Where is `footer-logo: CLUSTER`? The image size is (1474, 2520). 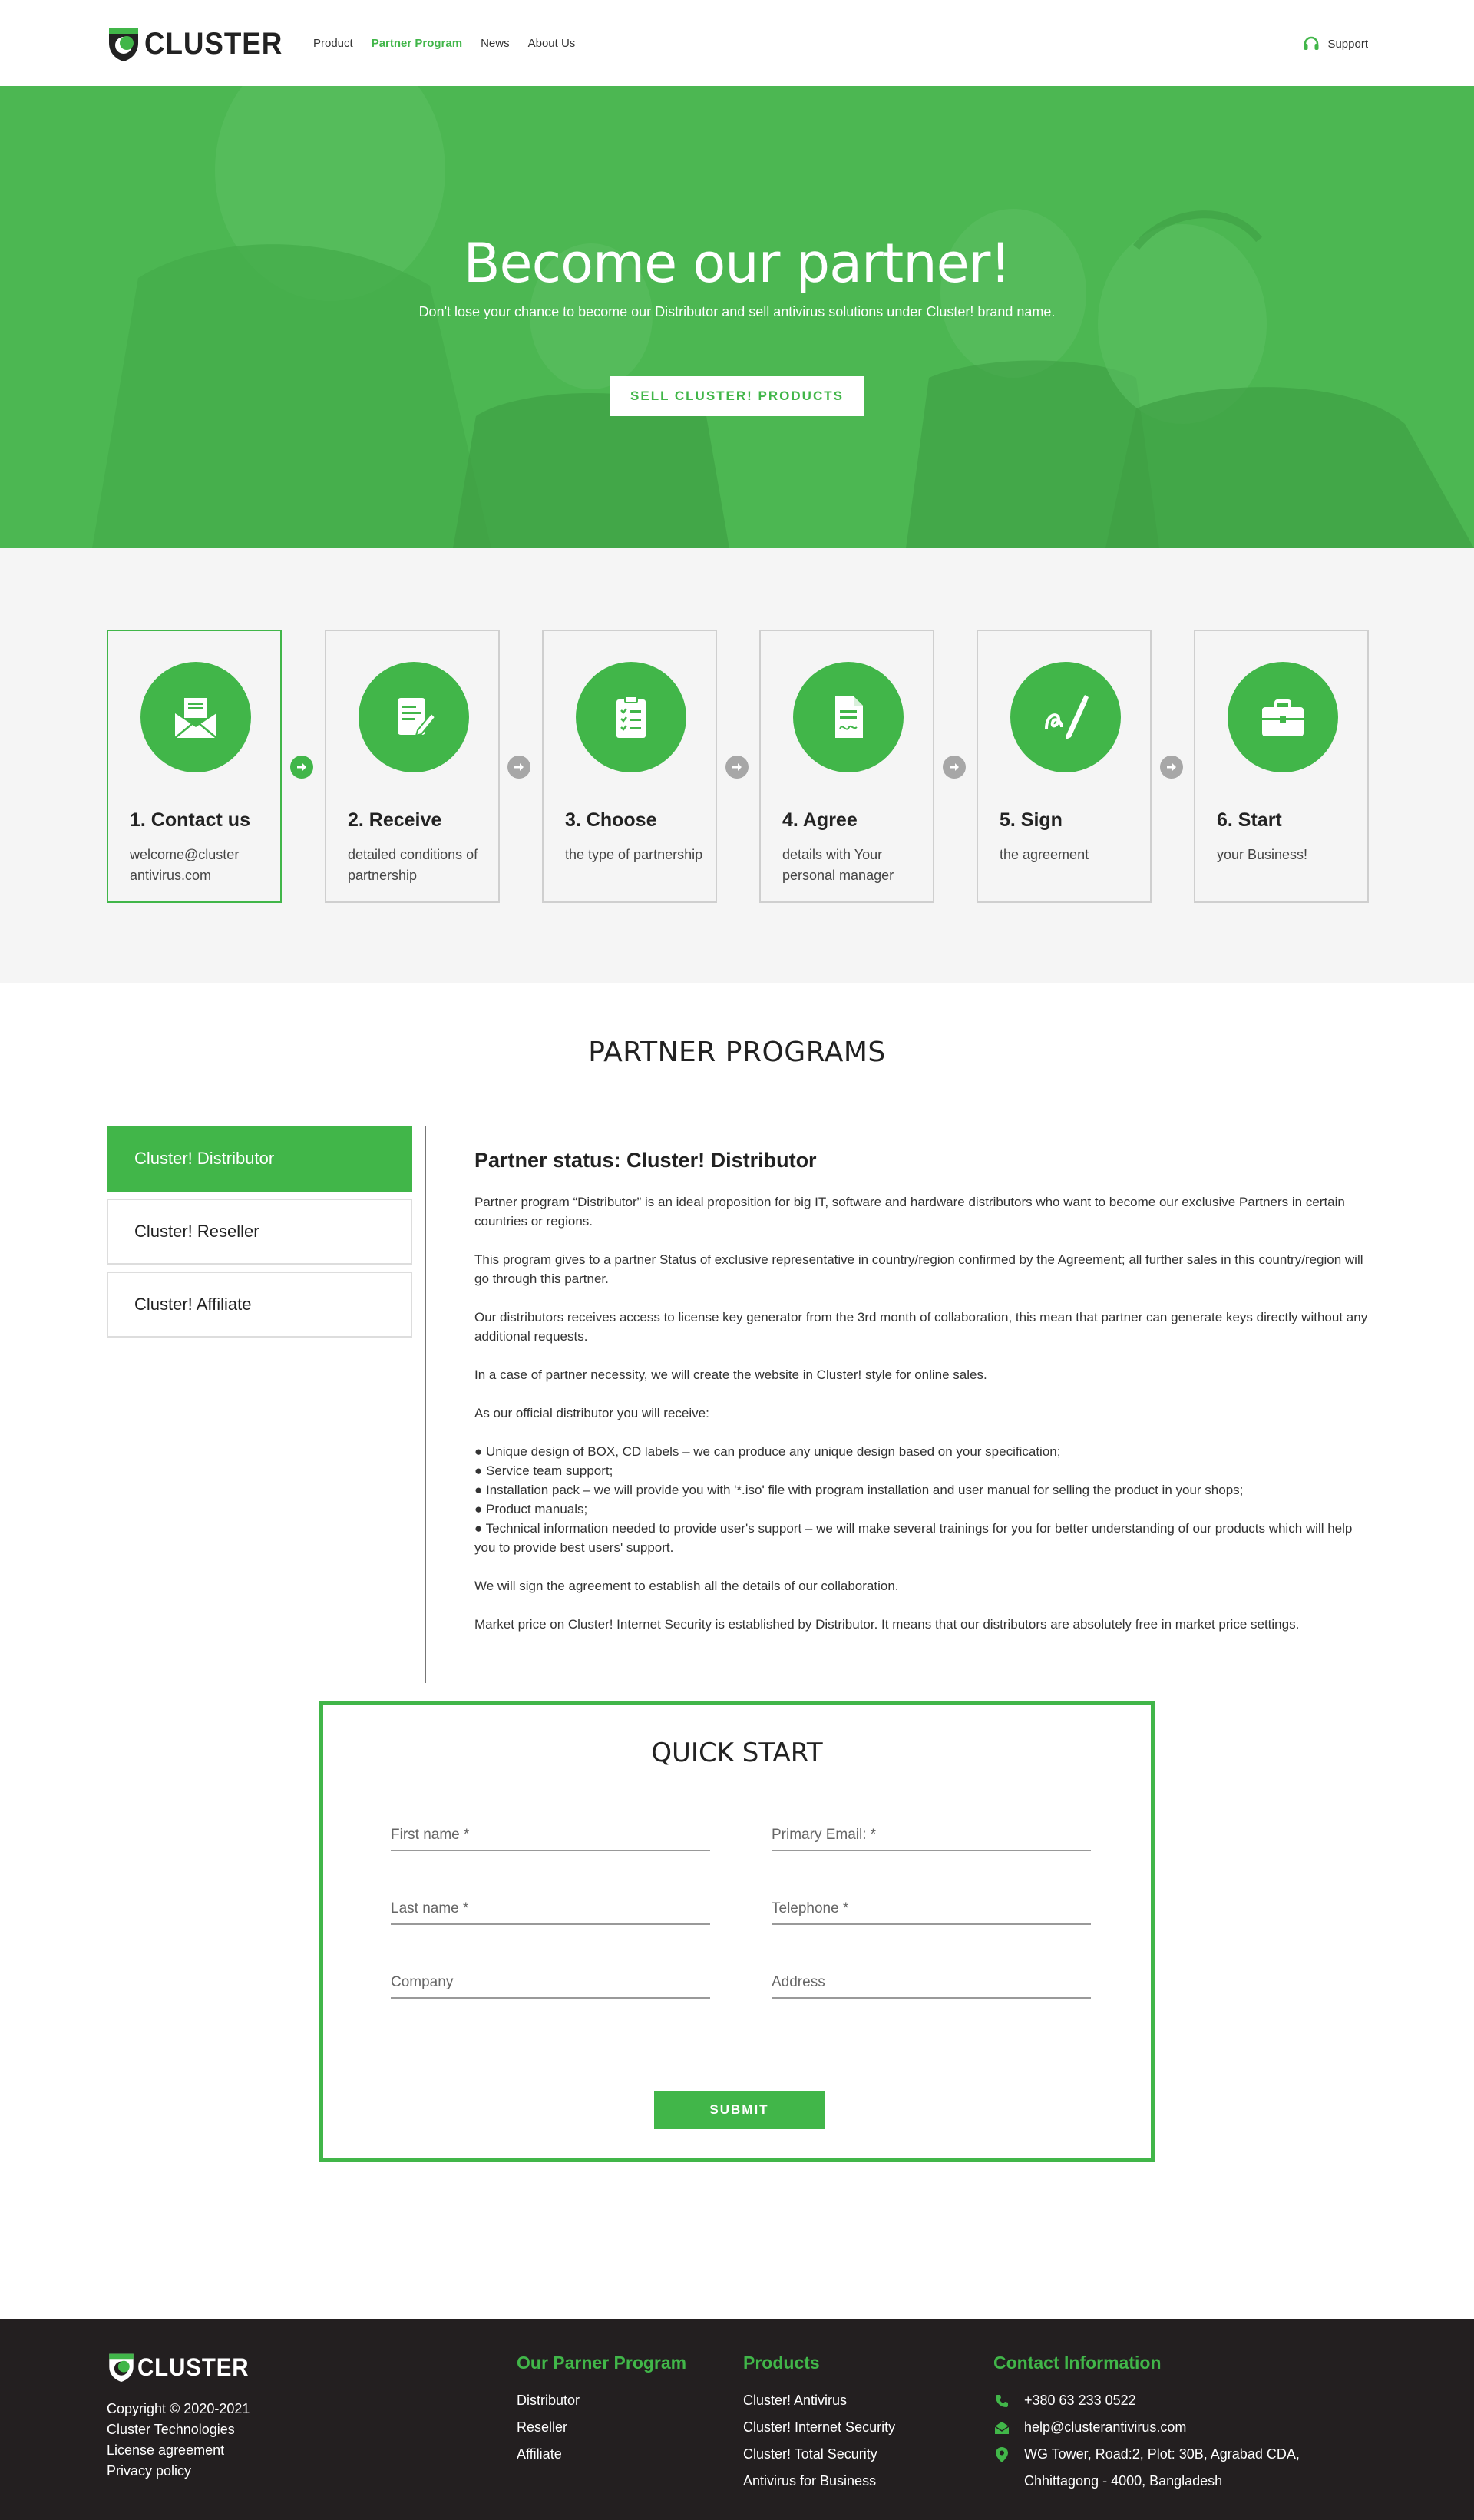
footer-logo: CLUSTER is located at coordinates (183, 2367).